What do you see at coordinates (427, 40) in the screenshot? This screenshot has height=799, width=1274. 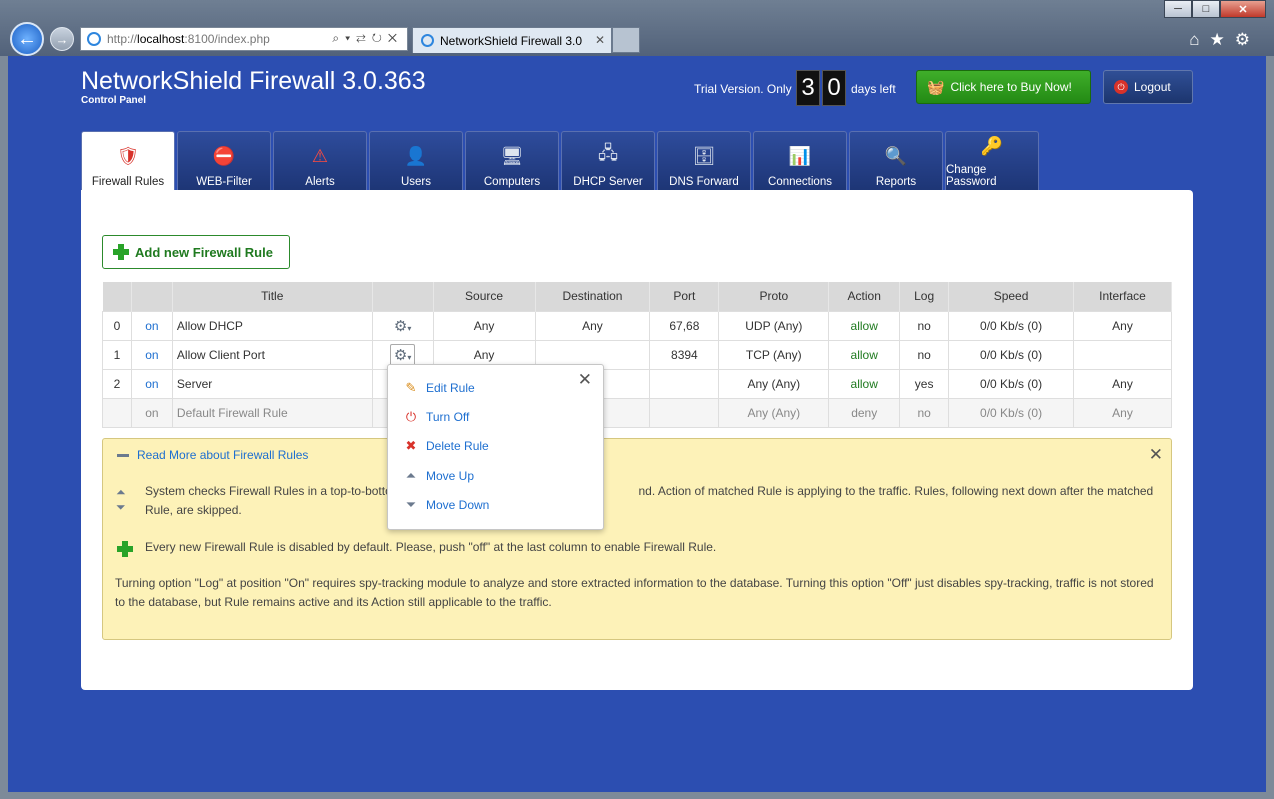 I see `ie-logo-icon` at bounding box center [427, 40].